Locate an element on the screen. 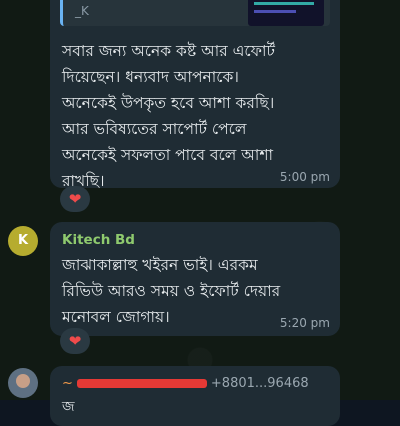 This screenshot has height=426, width=400. message-bubble: ~ +8801...96468 জ is located at coordinates (195, 396).